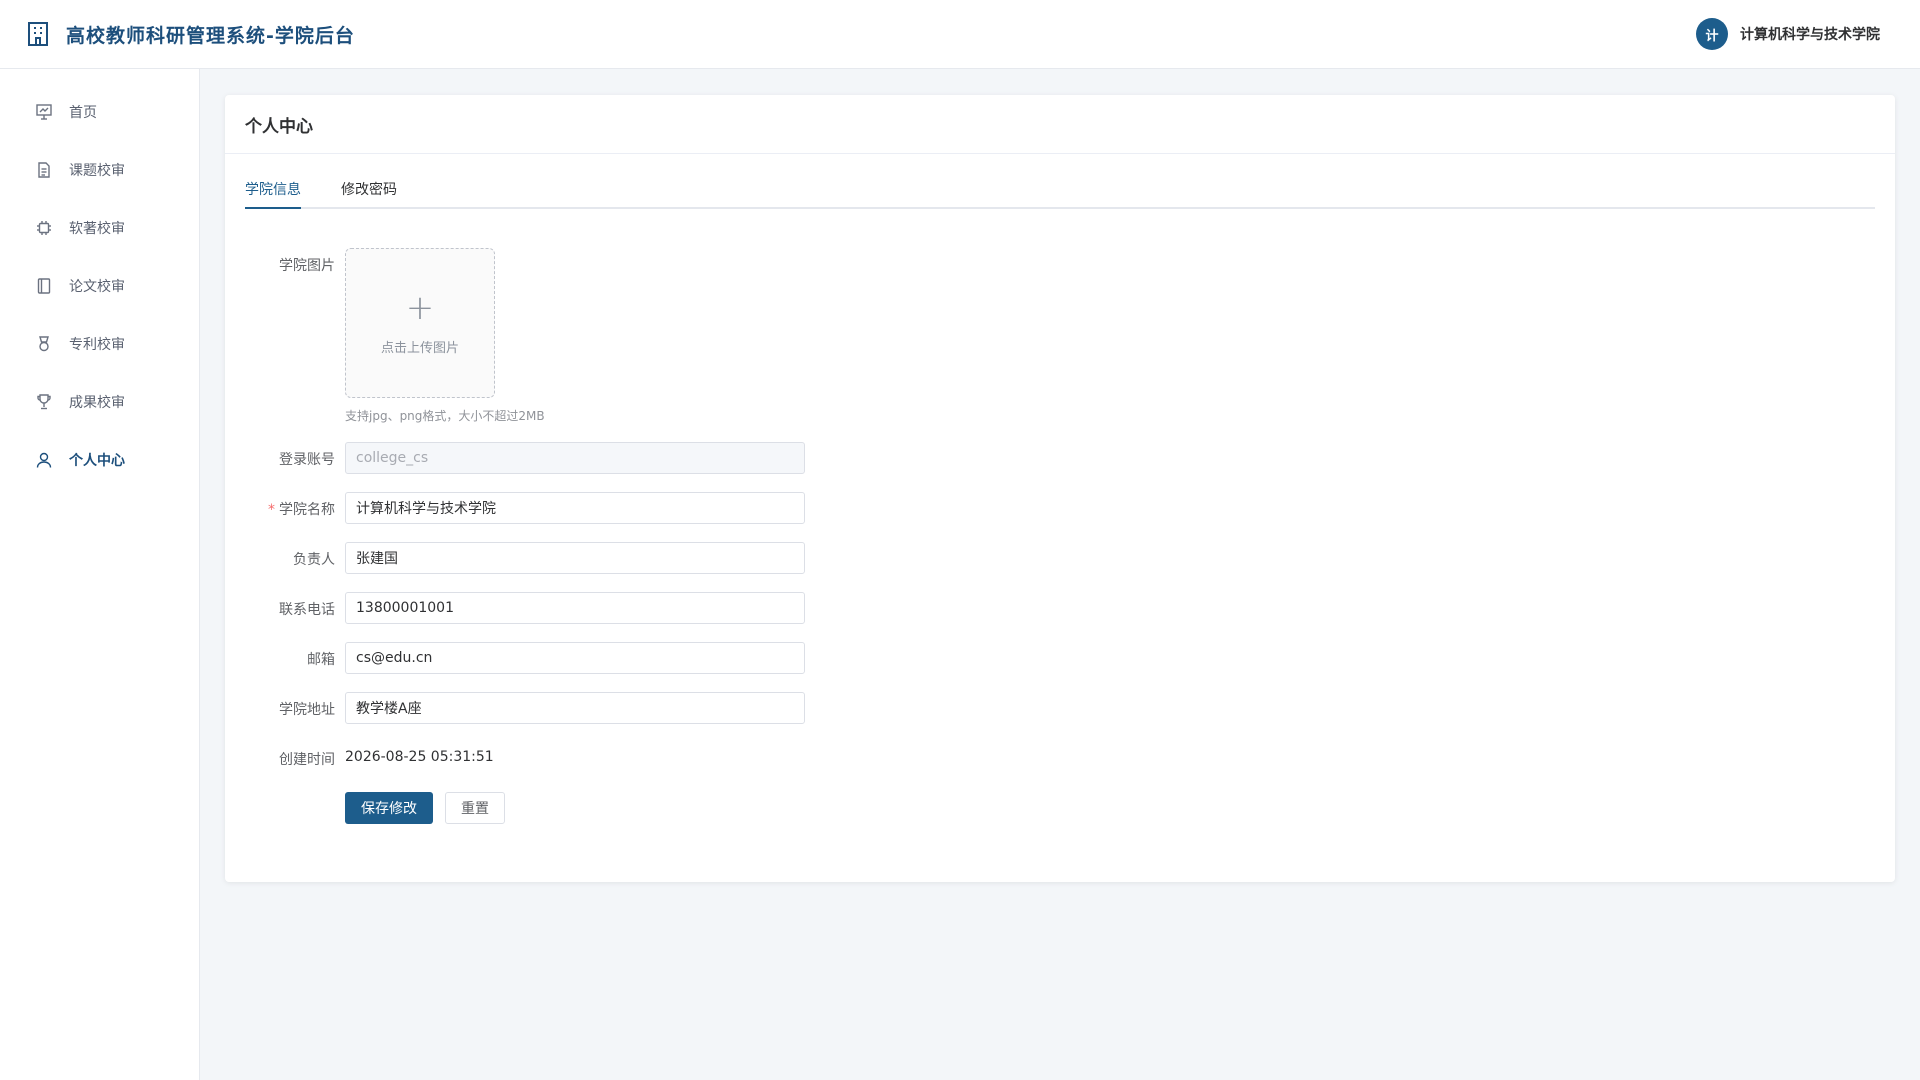 The height and width of the screenshot is (1080, 1920). I want to click on user-name: 计算机科学与技术学院, so click(1810, 34).